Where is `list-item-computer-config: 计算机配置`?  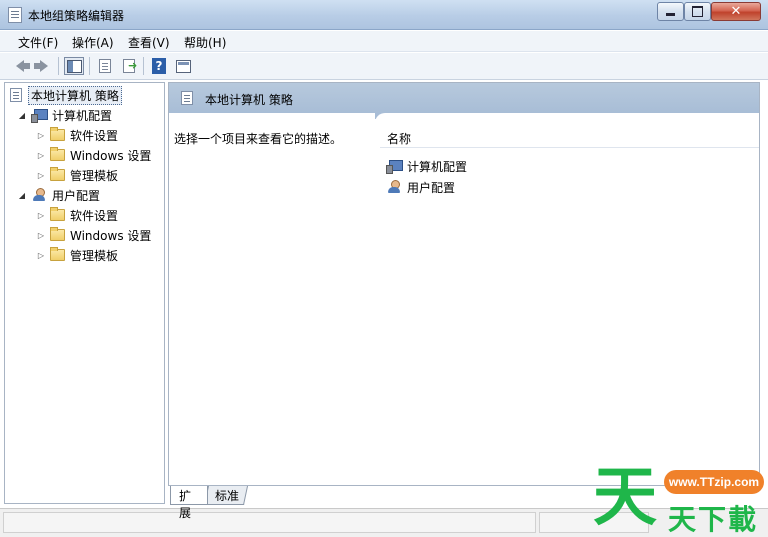
list-item-computer-config: 计算机配置 is located at coordinates (426, 166).